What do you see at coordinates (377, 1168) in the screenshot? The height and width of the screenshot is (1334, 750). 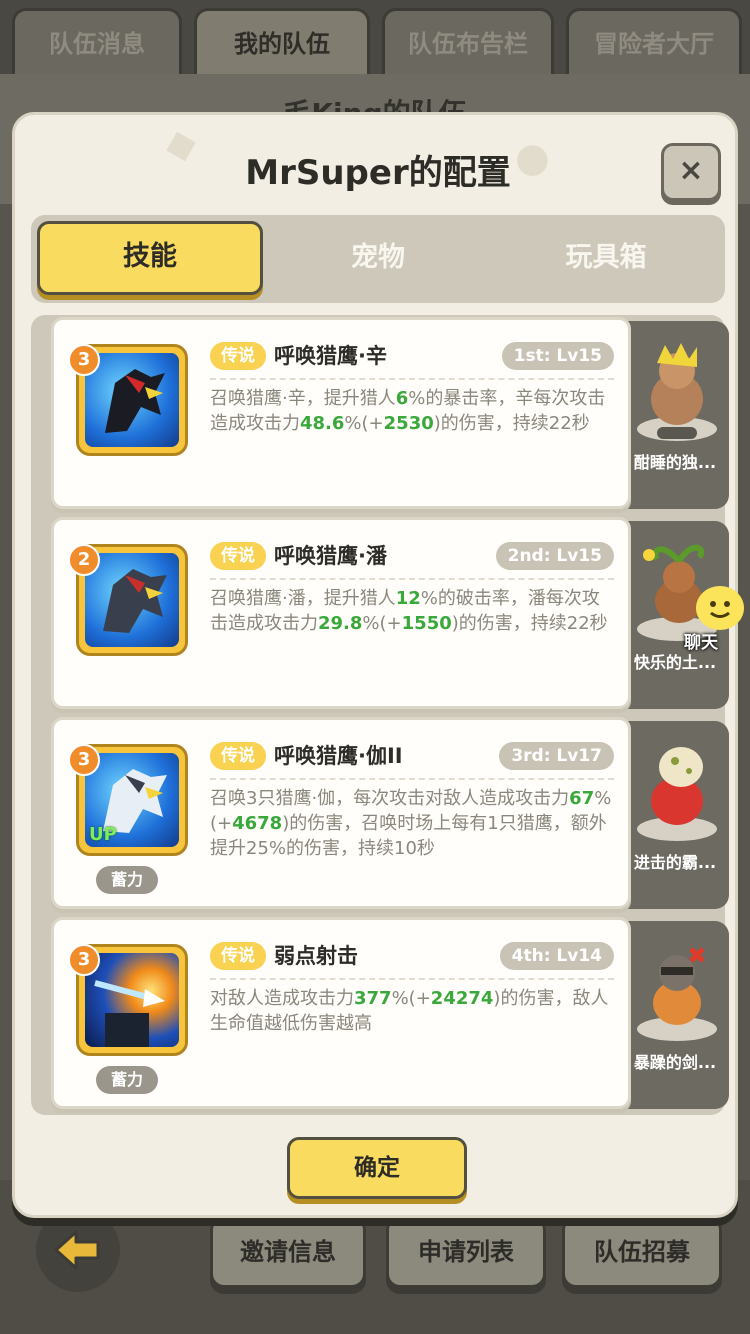 I see `confirm-button: 确定` at bounding box center [377, 1168].